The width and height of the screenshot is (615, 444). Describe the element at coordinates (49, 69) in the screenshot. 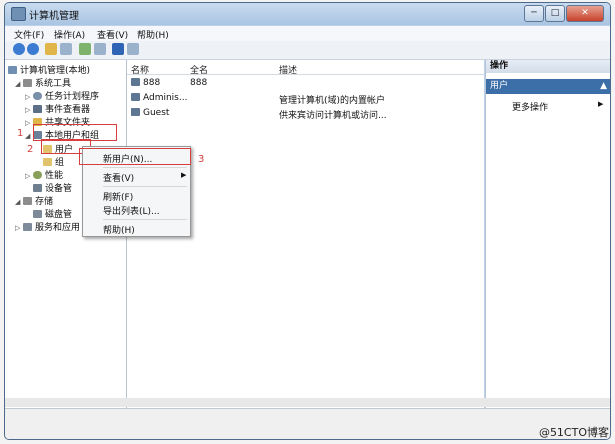

I see `tree-root: 计算机管理(本地)` at that location.